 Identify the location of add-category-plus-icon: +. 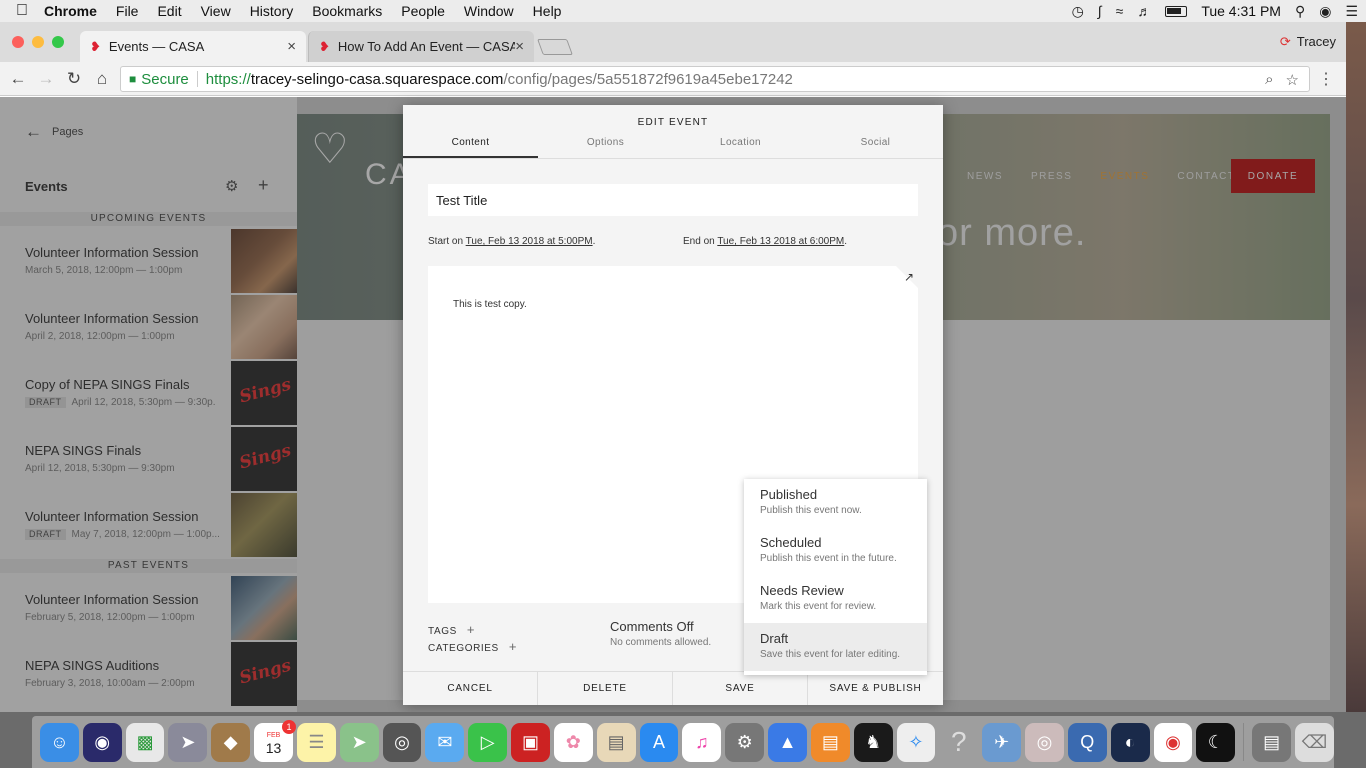
(513, 646).